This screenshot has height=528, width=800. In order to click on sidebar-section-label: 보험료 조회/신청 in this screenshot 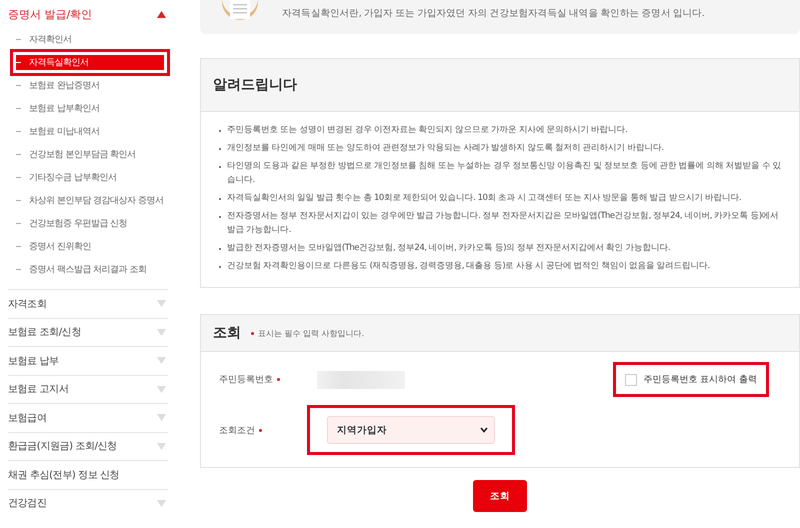, I will do `click(44, 333)`.